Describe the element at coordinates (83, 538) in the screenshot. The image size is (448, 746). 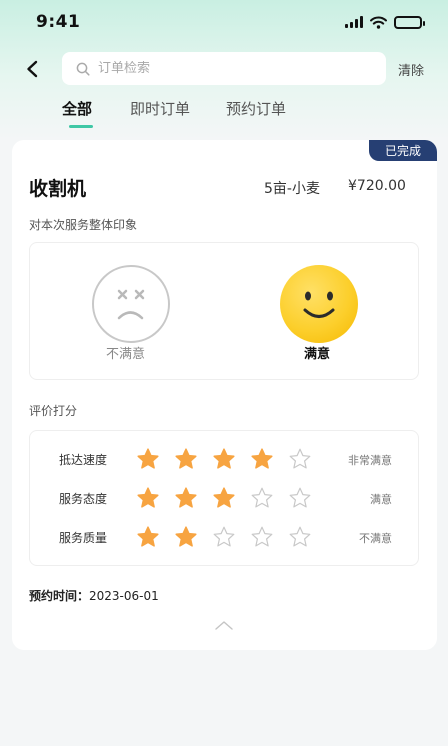
I see `rating-label: 服务质量` at that location.